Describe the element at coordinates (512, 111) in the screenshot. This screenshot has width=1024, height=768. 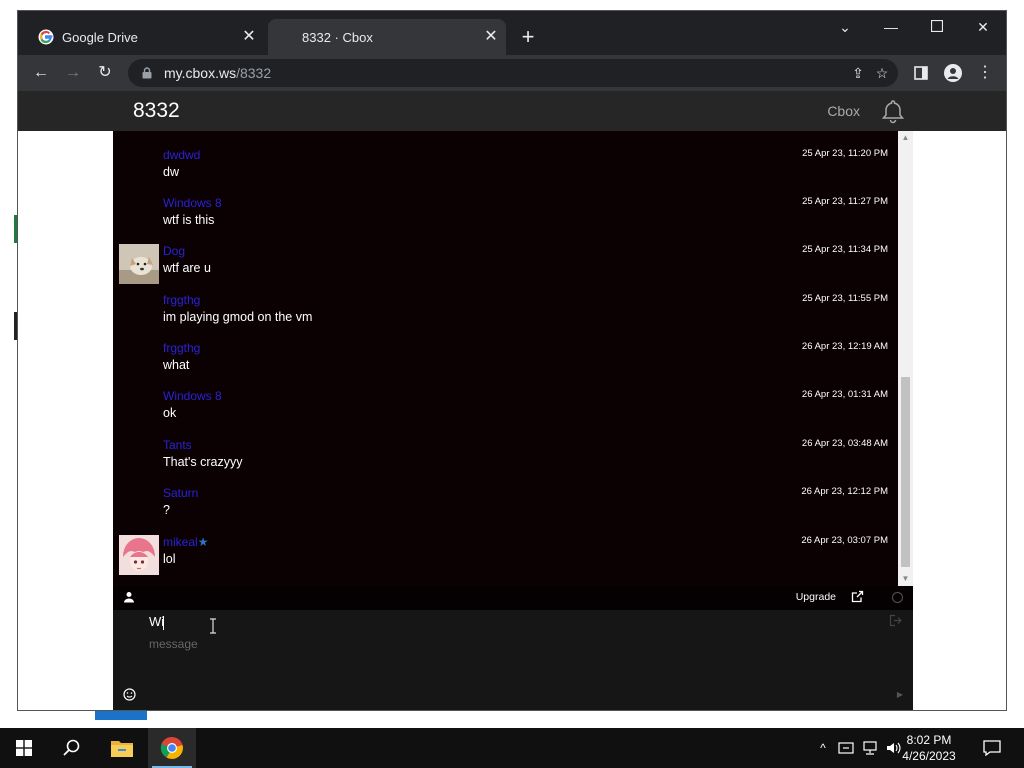
I see `cbox-header: 8332 Cbox` at that location.